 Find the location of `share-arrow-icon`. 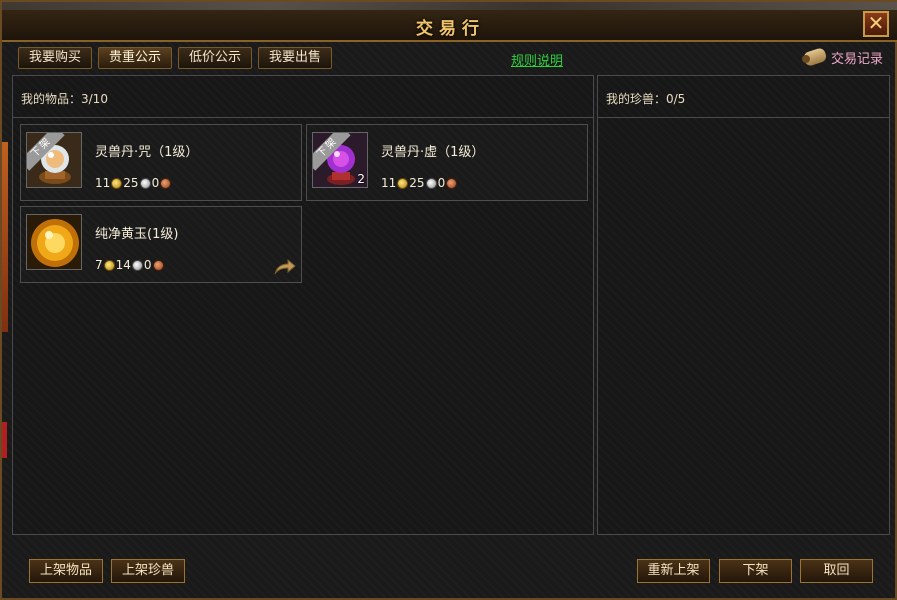

share-arrow-icon is located at coordinates (285, 267).